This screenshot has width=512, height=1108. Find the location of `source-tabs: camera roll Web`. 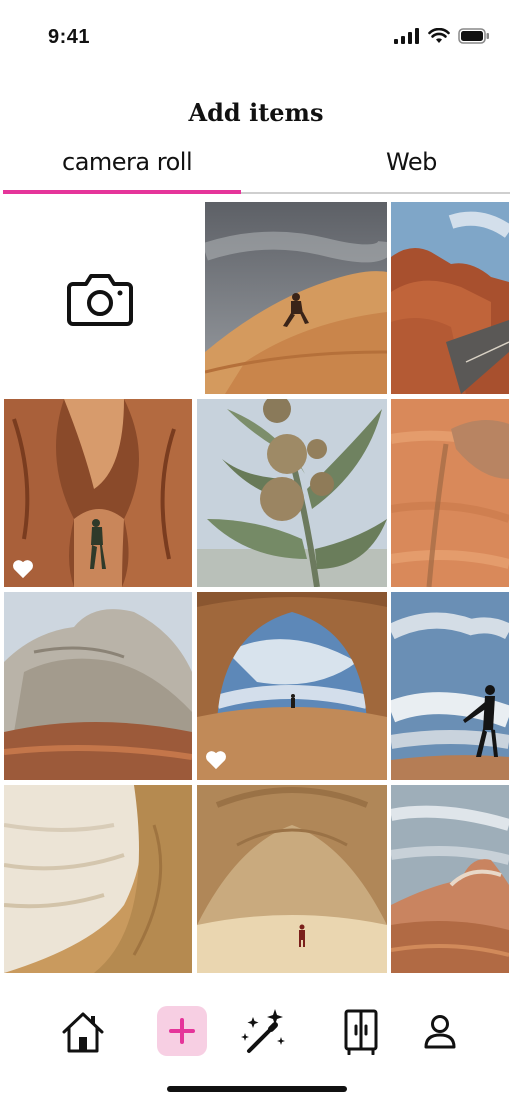

source-tabs: camera roll Web is located at coordinates (256, 169).